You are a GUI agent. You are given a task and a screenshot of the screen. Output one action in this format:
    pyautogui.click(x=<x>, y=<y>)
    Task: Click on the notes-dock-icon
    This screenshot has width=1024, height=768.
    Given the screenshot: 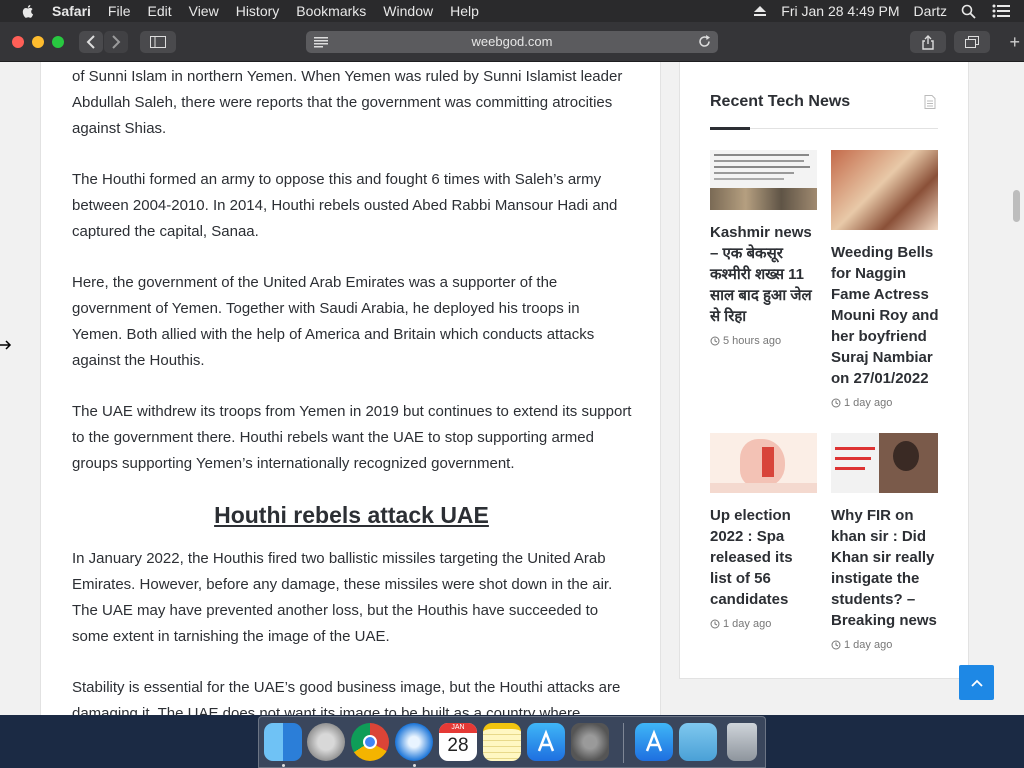 What is the action you would take?
    pyautogui.click(x=502, y=742)
    